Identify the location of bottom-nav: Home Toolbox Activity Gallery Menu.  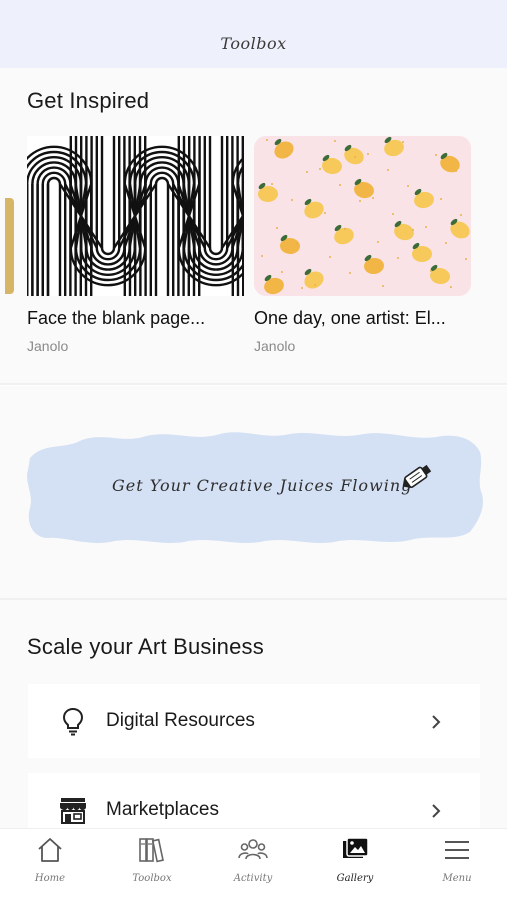
(253, 864).